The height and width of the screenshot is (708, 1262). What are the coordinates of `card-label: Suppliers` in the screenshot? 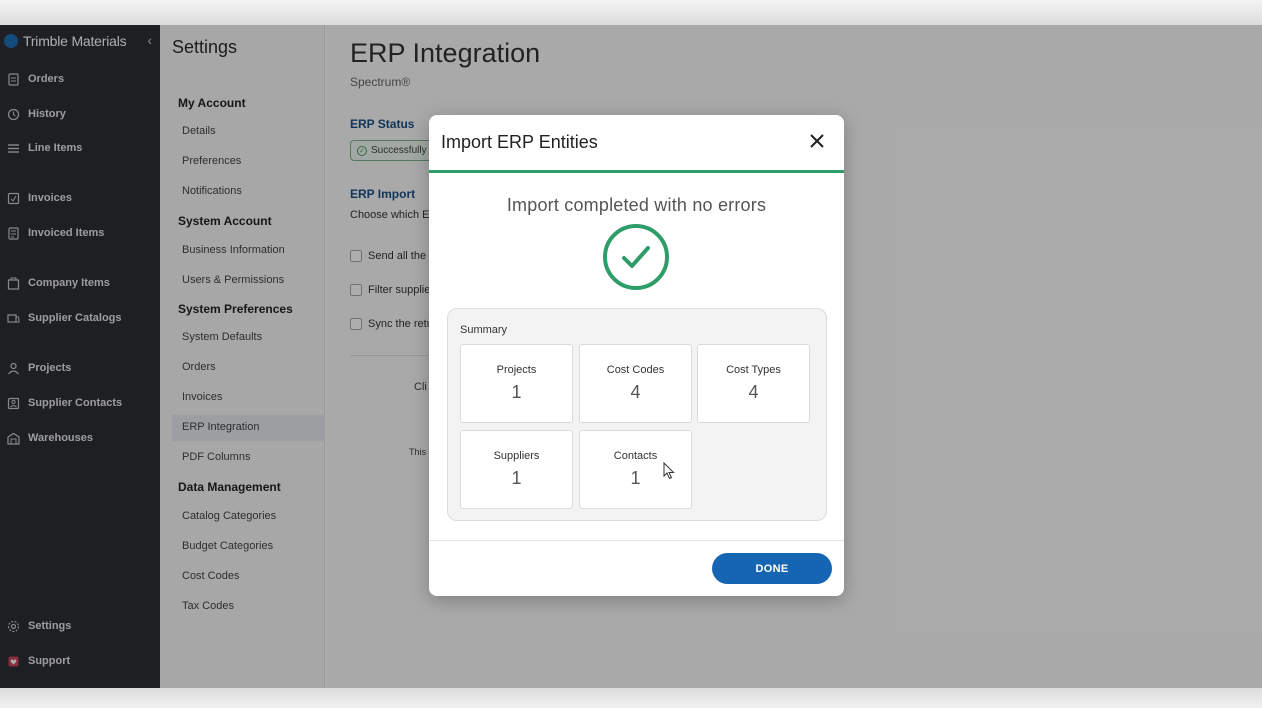 It's located at (516, 456).